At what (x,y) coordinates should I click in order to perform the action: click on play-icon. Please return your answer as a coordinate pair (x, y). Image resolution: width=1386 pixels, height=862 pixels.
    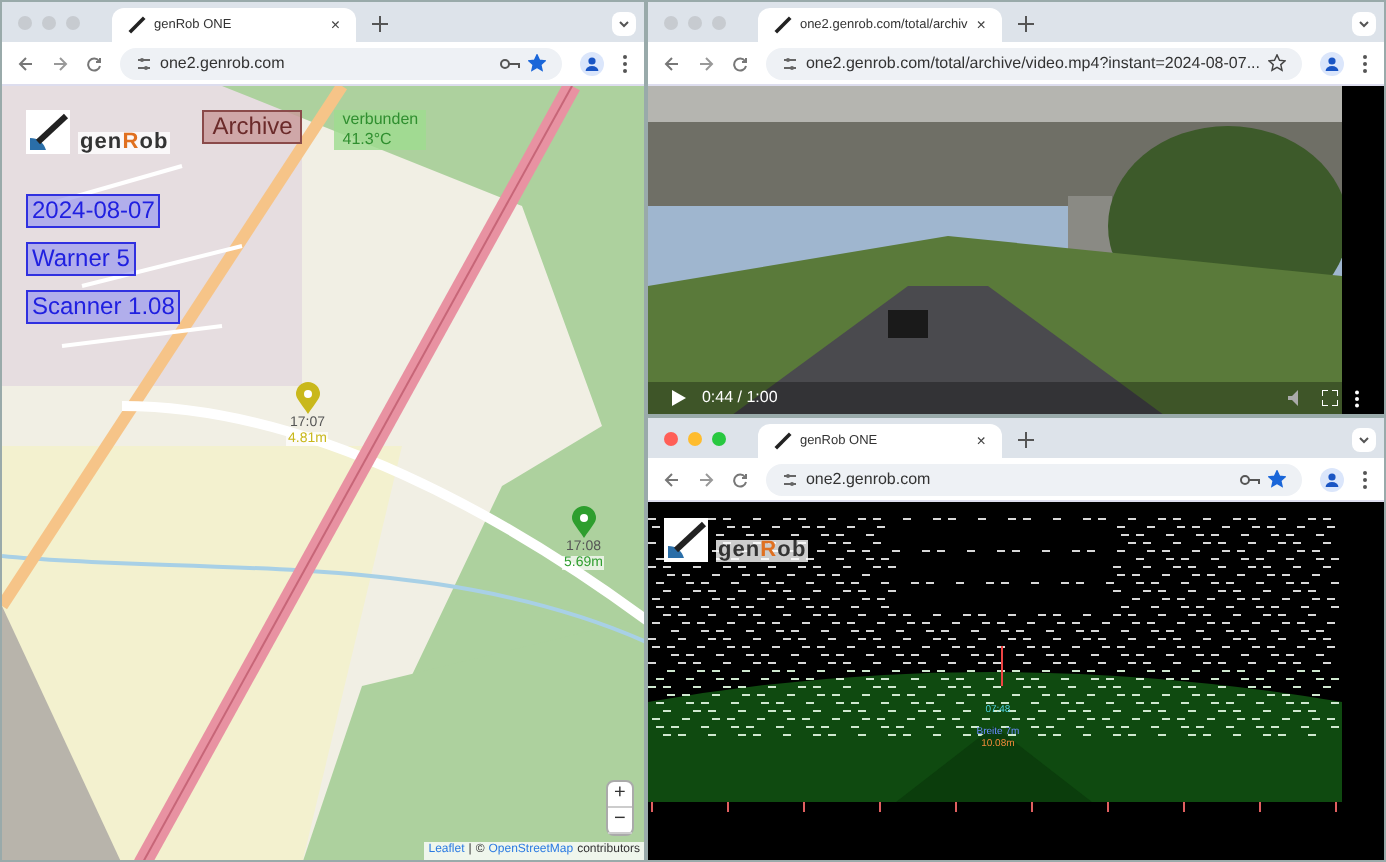
    Looking at the image, I should click on (678, 398).